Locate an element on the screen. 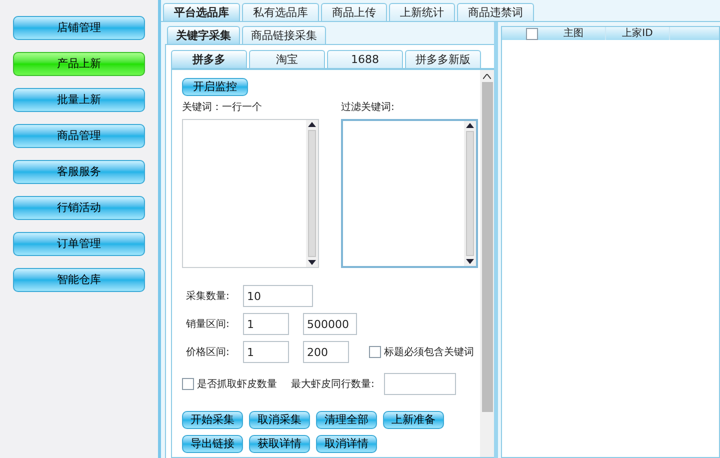 Image resolution: width=720 pixels, height=458 pixels. sidebar-button: 订单管理 is located at coordinates (79, 244).